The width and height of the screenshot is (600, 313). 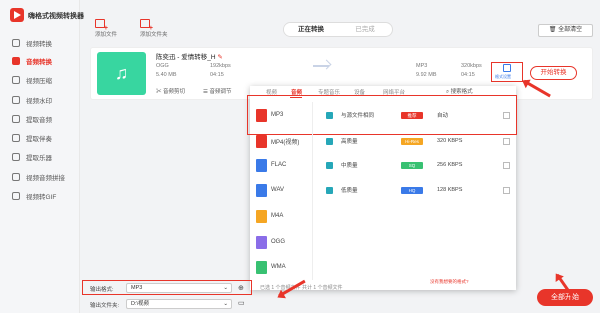 I want to click on accompaniment-icon, so click(x=16, y=138).